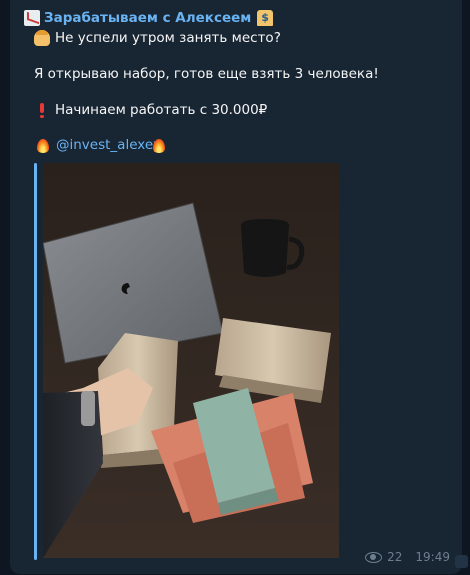  I want to click on channel-name: Зарабатываем с Алексеем, so click(147, 18).